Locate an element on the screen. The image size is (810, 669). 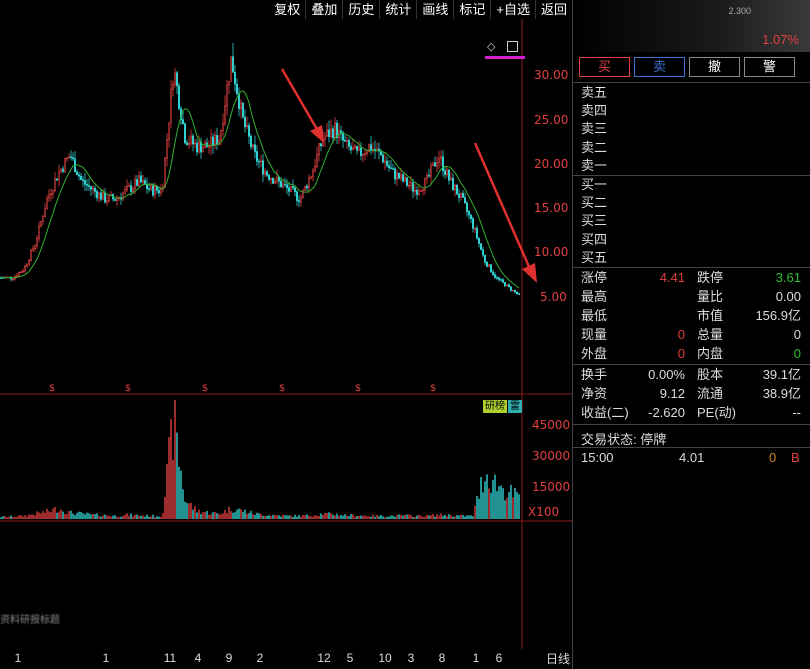
toolbar-button-history: 历史 is located at coordinates (360, 9).